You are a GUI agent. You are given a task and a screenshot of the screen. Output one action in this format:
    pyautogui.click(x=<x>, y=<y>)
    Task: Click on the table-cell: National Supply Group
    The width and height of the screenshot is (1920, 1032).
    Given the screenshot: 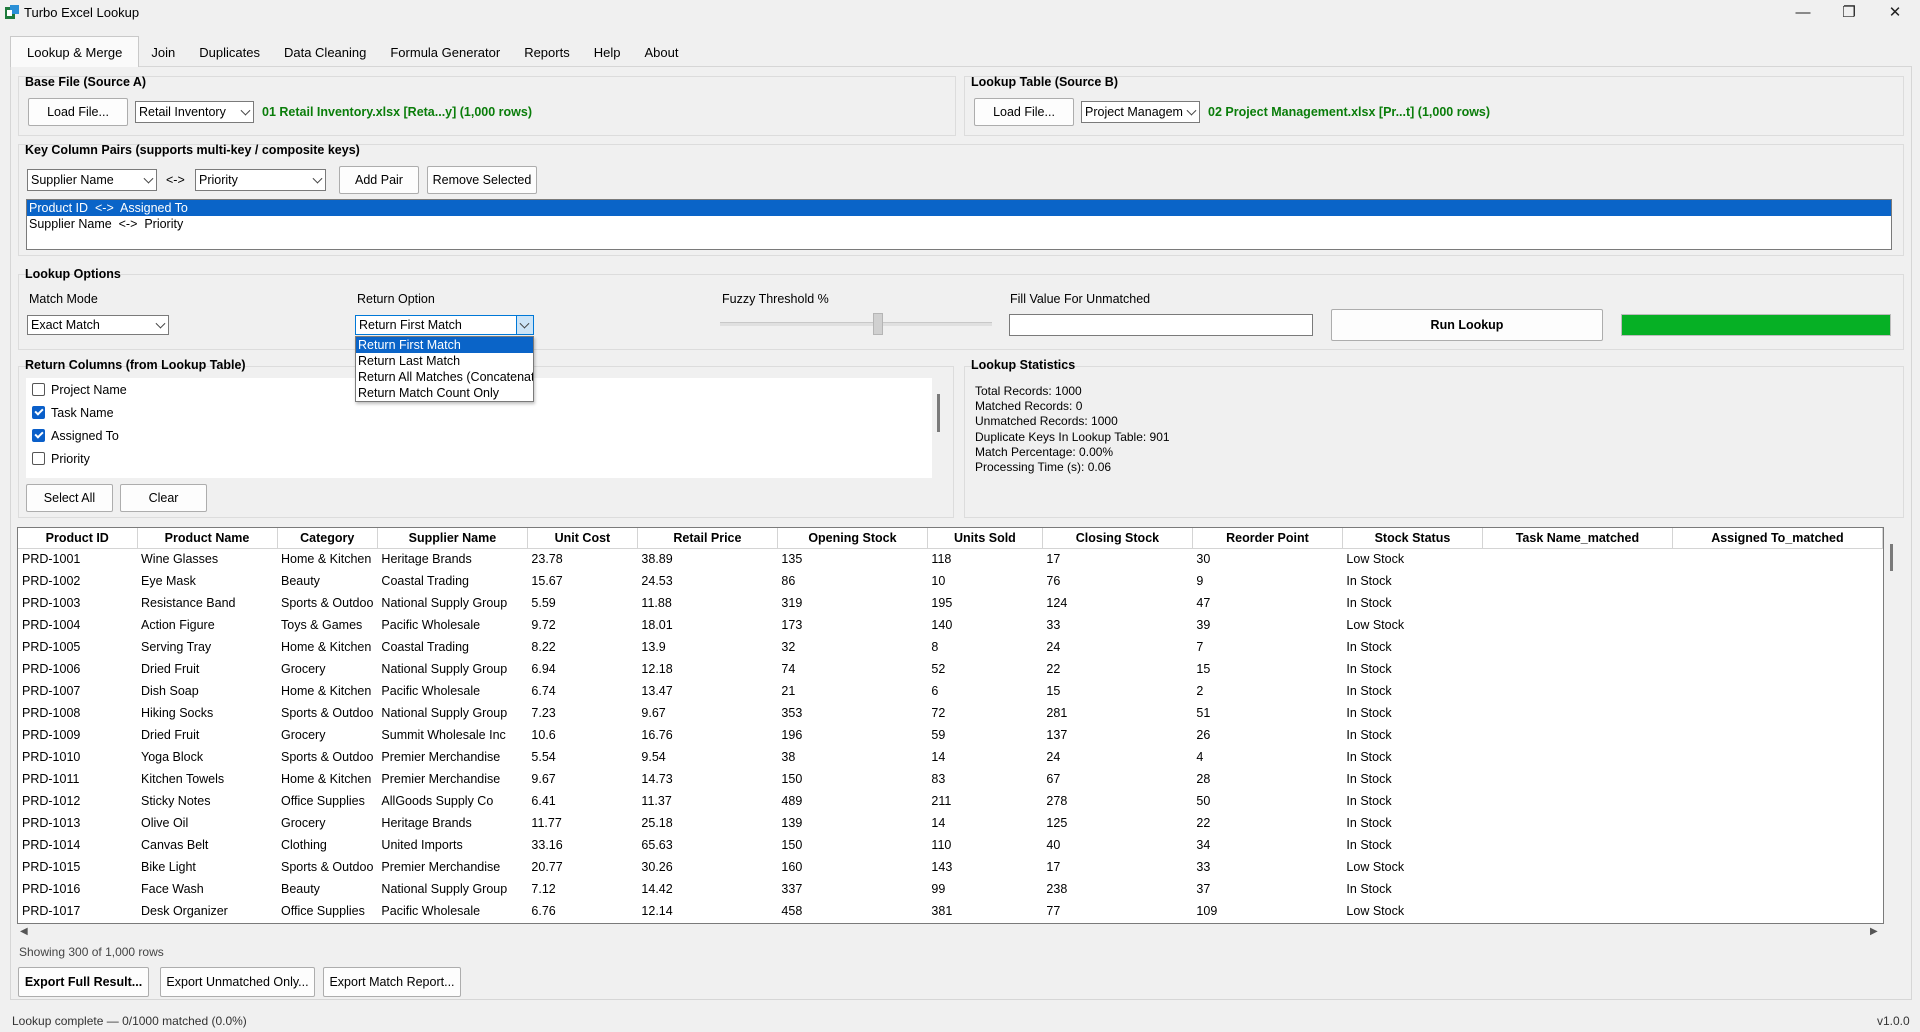 What is the action you would take?
    pyautogui.click(x=444, y=603)
    